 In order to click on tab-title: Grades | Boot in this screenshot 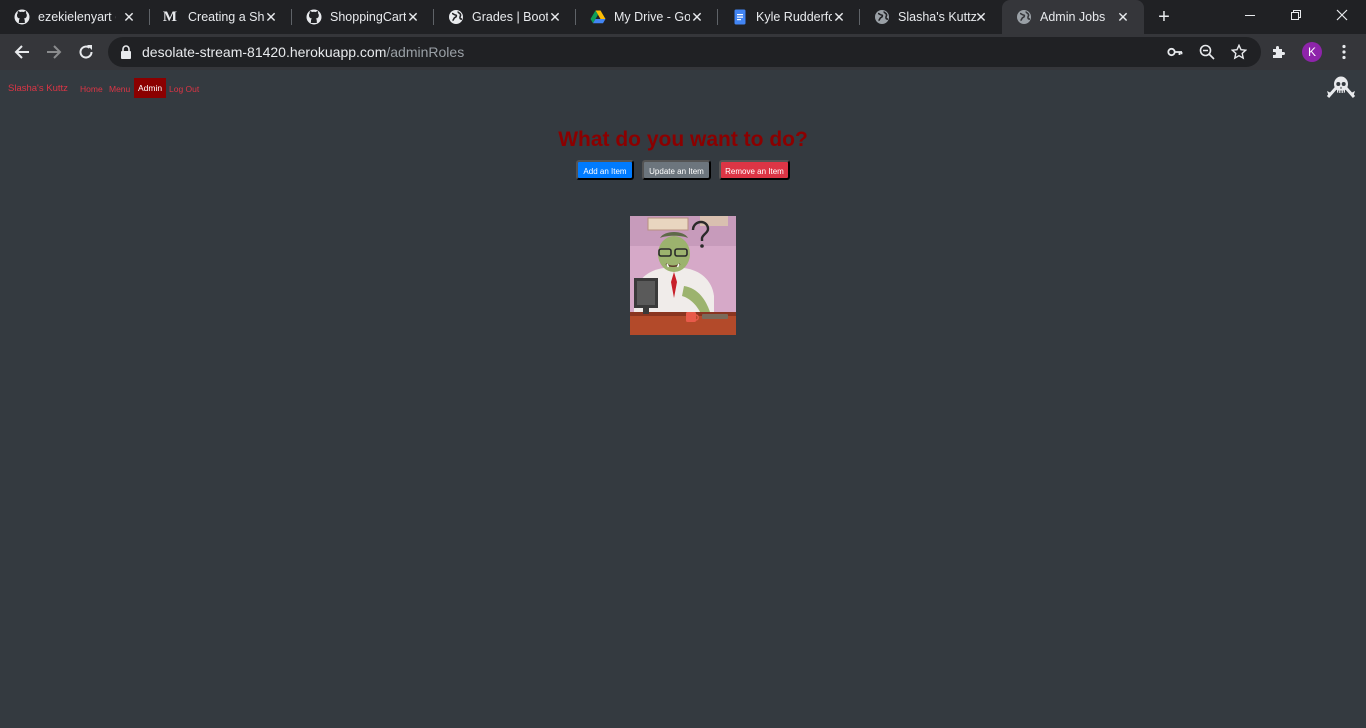, I will do `click(510, 17)`.